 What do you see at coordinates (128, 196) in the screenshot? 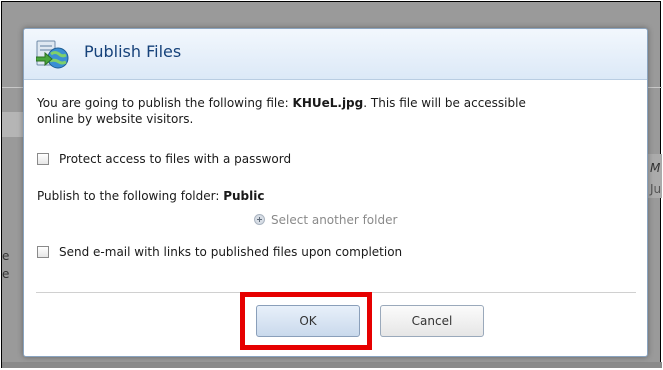
I see `folder-prefix: Publish to the following folder:` at bounding box center [128, 196].